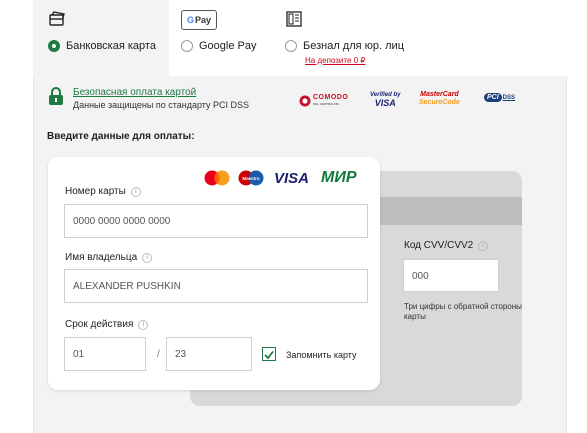 This screenshot has height=433, width=587. Describe the element at coordinates (107, 324) in the screenshot. I see `expiry-label: Срок действия i` at that location.